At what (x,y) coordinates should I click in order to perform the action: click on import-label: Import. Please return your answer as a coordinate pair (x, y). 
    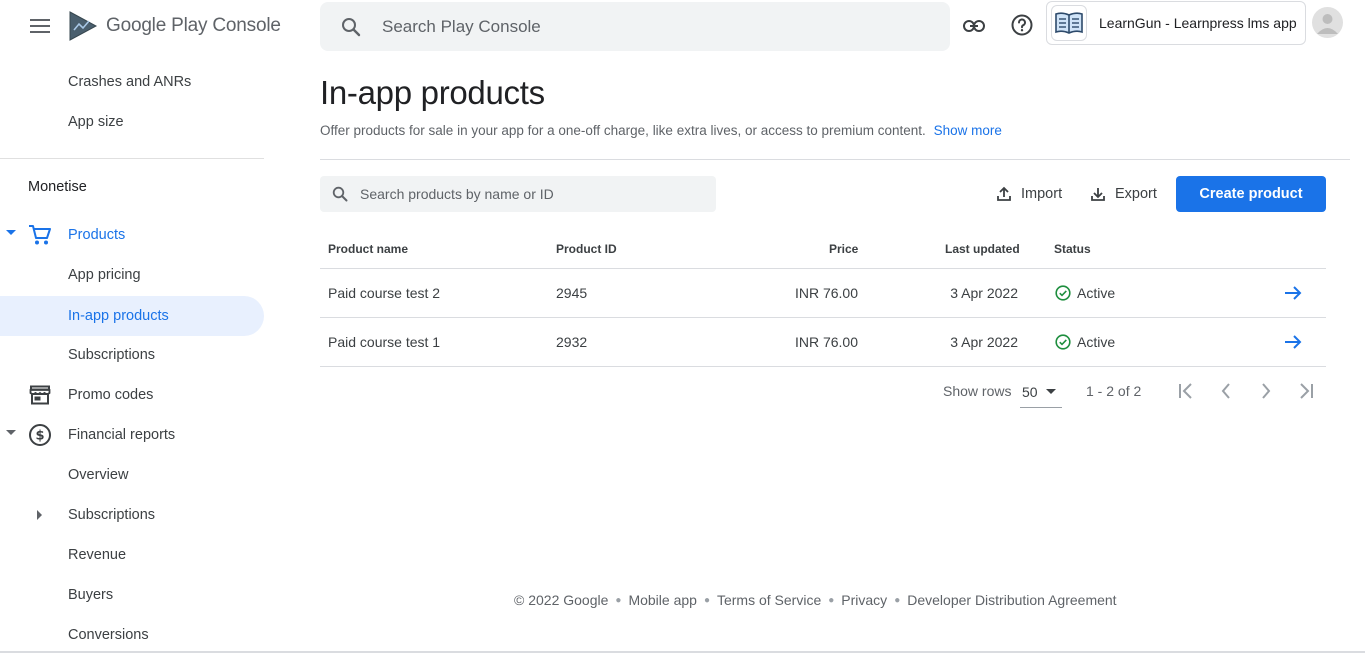
    Looking at the image, I should click on (1042, 194).